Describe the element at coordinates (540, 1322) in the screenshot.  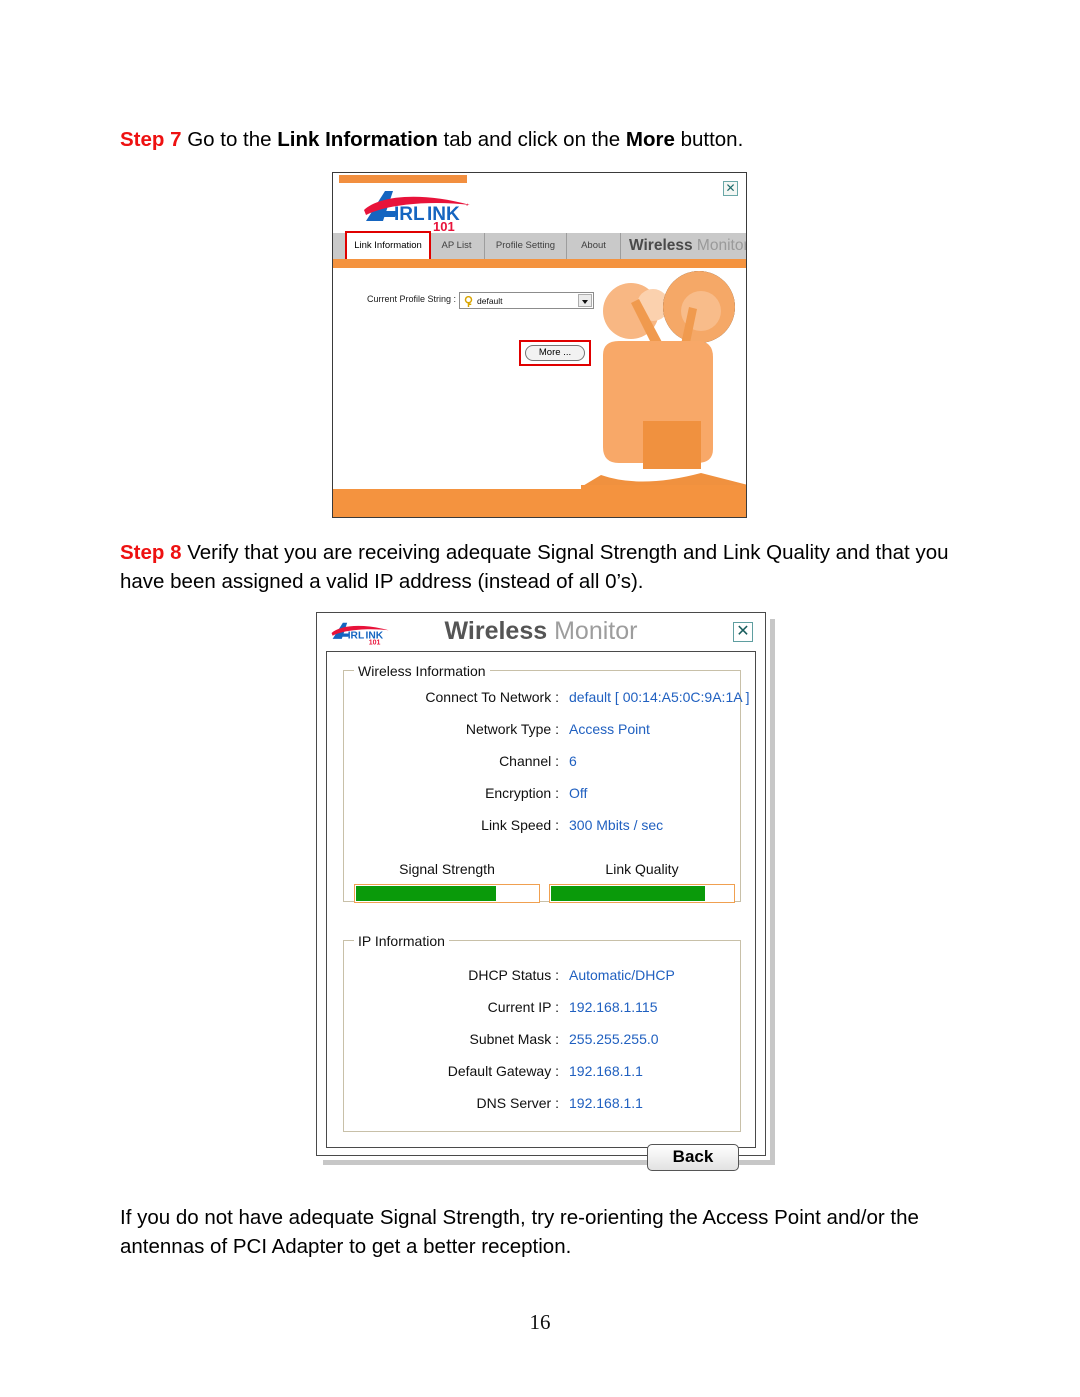
I see `page-number: 16` at that location.